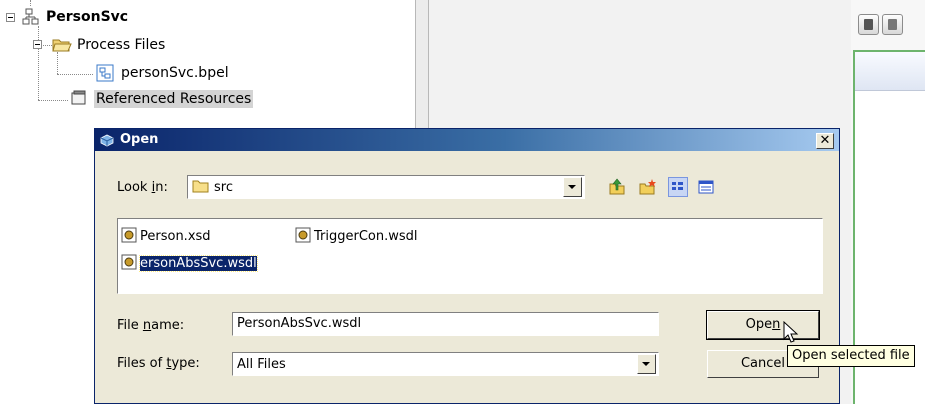 The height and width of the screenshot is (404, 925). Describe the element at coordinates (121, 45) in the screenshot. I see `tree-item-process-files: Process Files` at that location.